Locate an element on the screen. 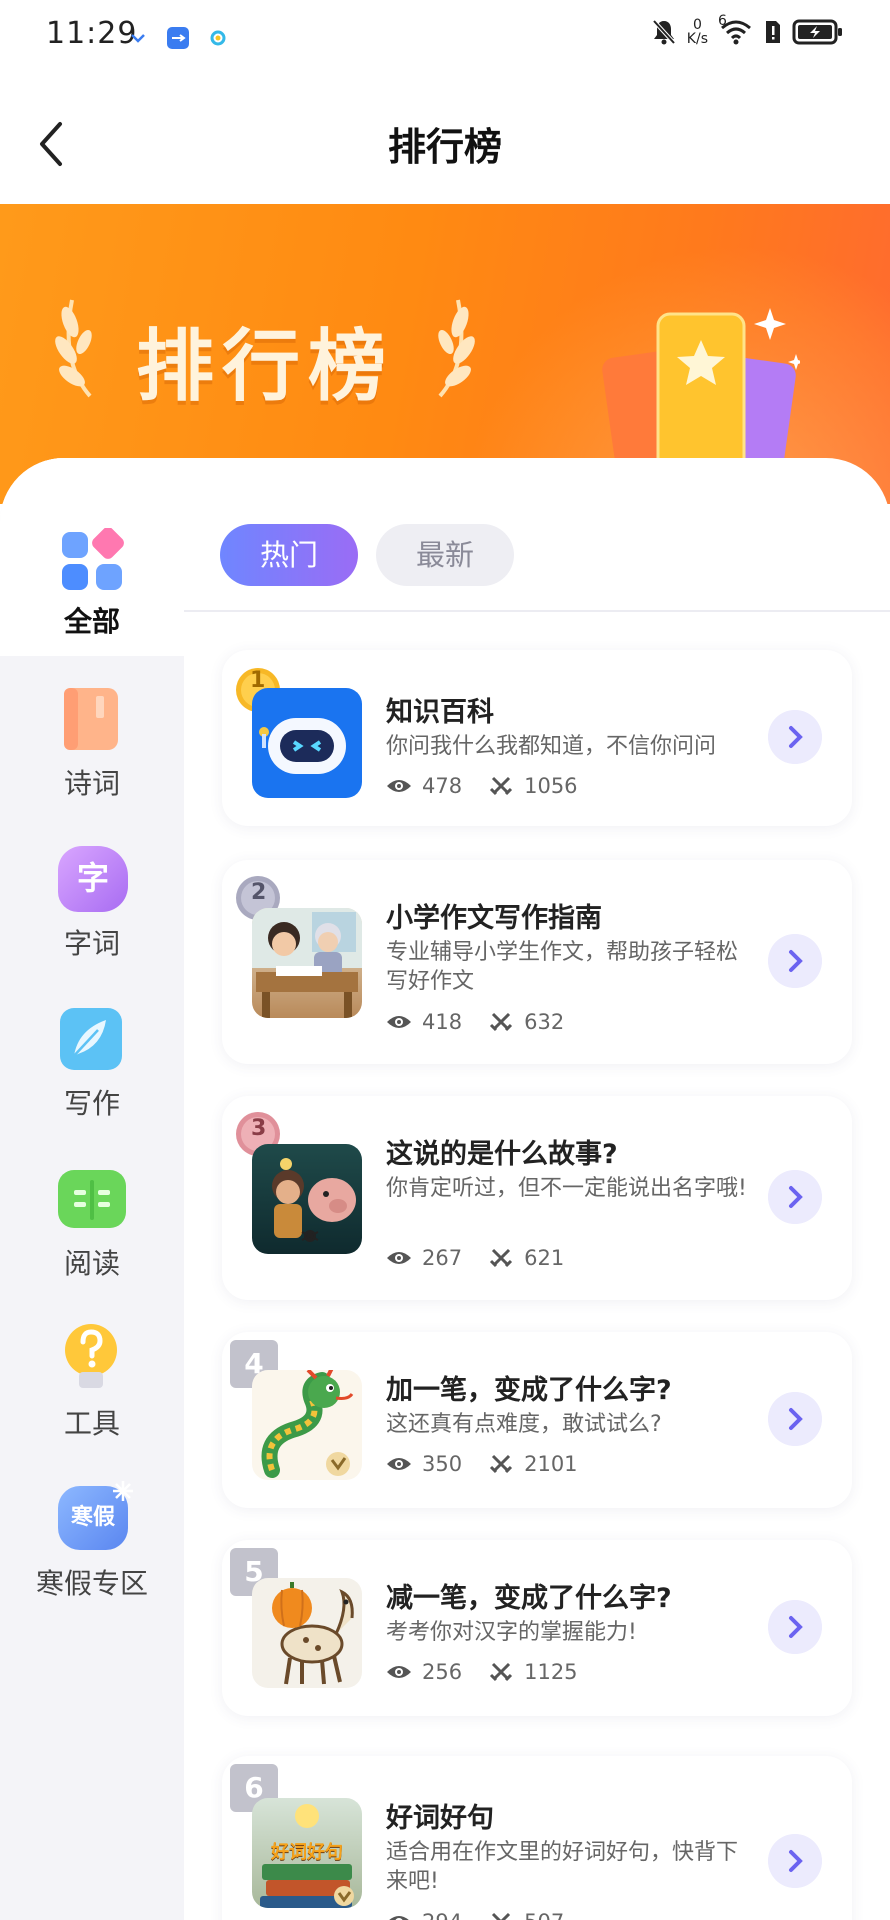 The height and width of the screenshot is (1920, 890). item-description: 你问我什么我都知道，不信你问问 is located at coordinates (551, 746).